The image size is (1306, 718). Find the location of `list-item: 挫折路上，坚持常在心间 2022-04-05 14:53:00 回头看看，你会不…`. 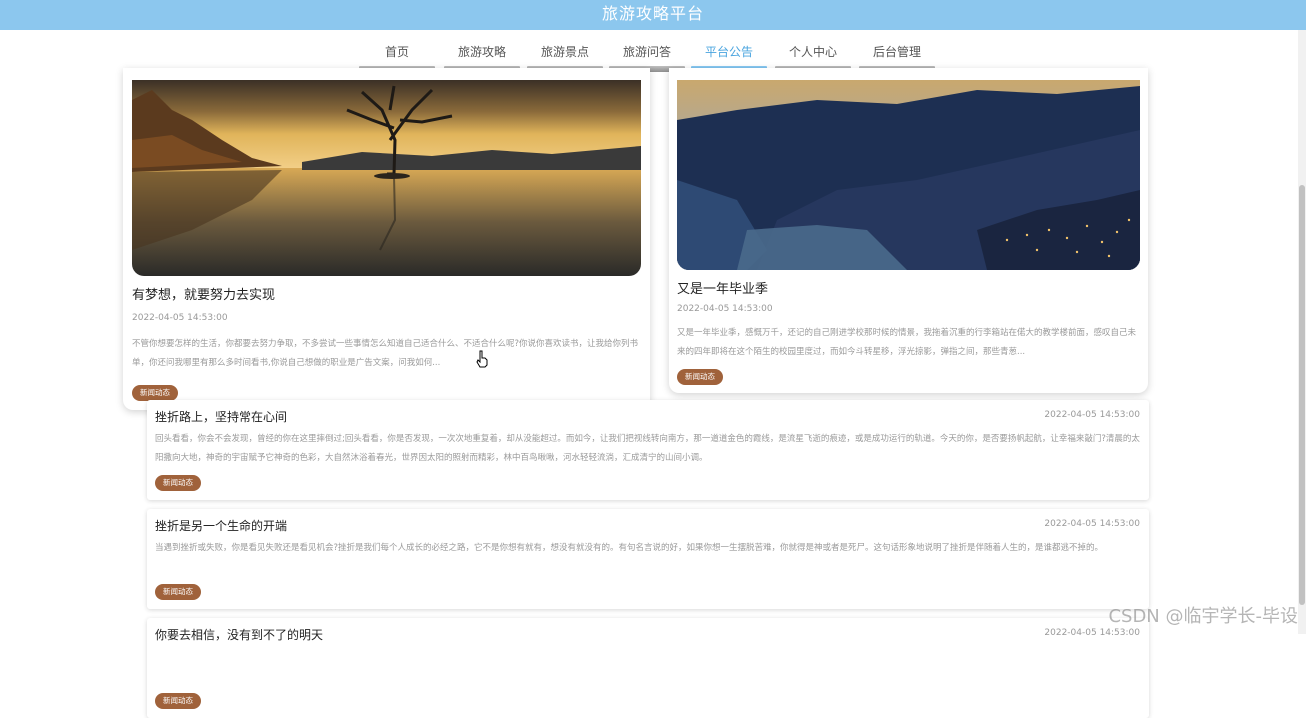

list-item: 挫折路上，坚持常在心间 2022-04-05 14:53:00 回头看看，你会不… is located at coordinates (648, 450).